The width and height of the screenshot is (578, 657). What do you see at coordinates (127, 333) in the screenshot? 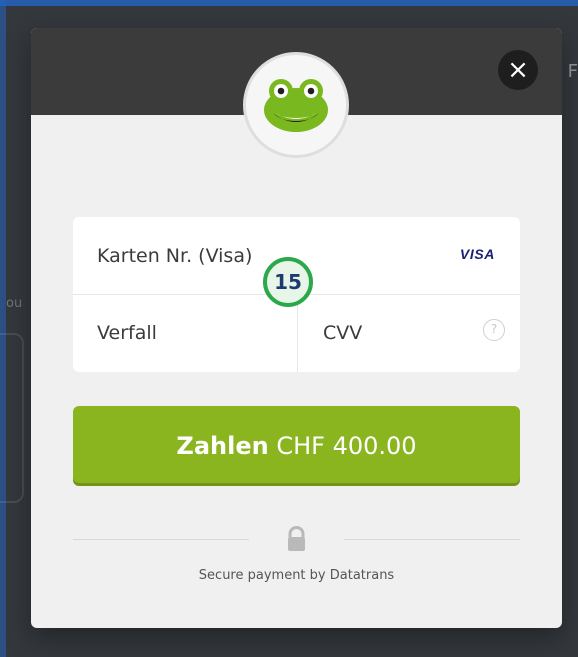
I see `expiry-field: Verfall` at bounding box center [127, 333].